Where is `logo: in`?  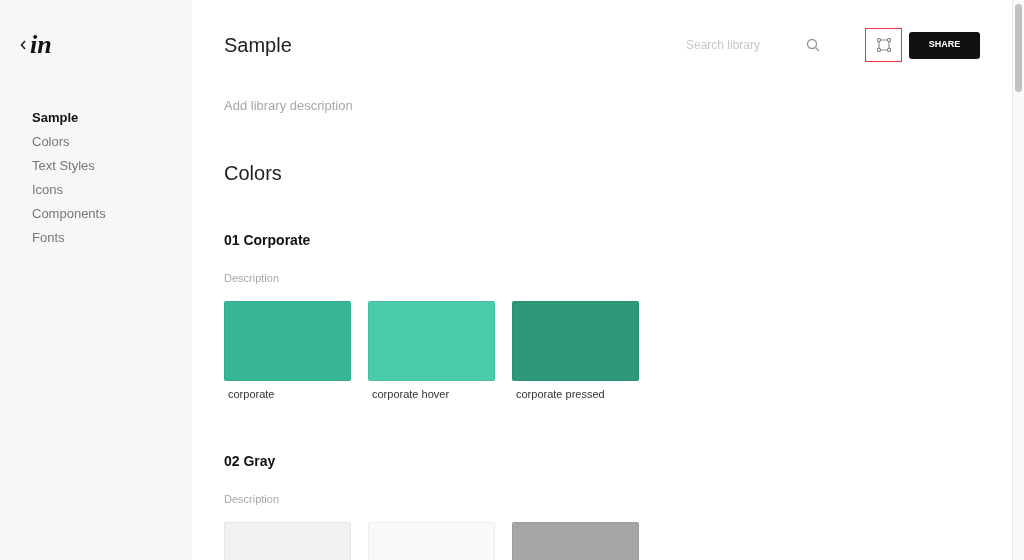
logo: in is located at coordinates (41, 45).